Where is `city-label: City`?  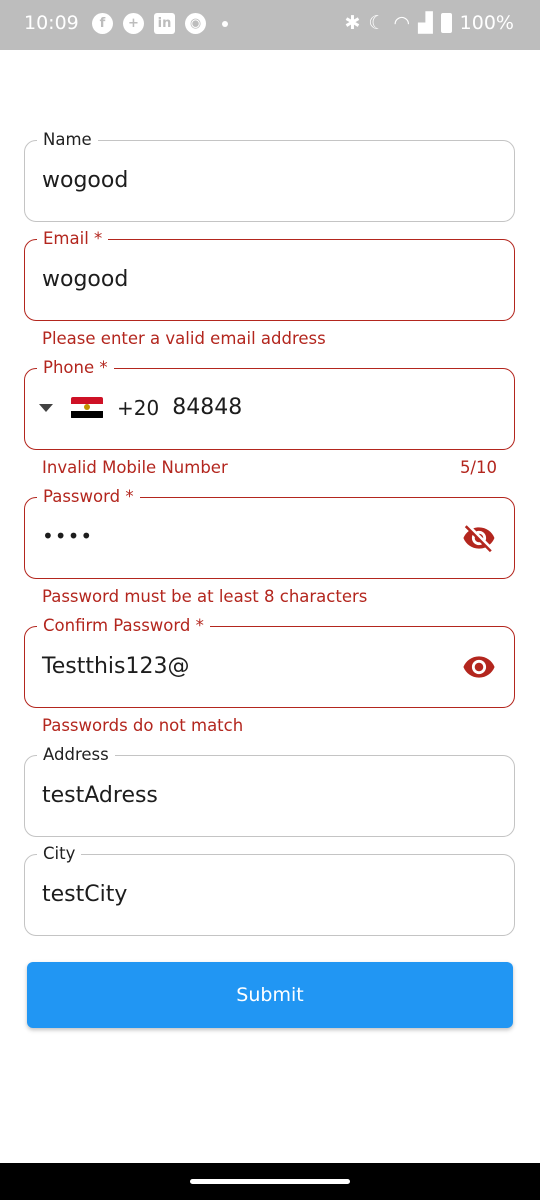 city-label: City is located at coordinates (59, 854).